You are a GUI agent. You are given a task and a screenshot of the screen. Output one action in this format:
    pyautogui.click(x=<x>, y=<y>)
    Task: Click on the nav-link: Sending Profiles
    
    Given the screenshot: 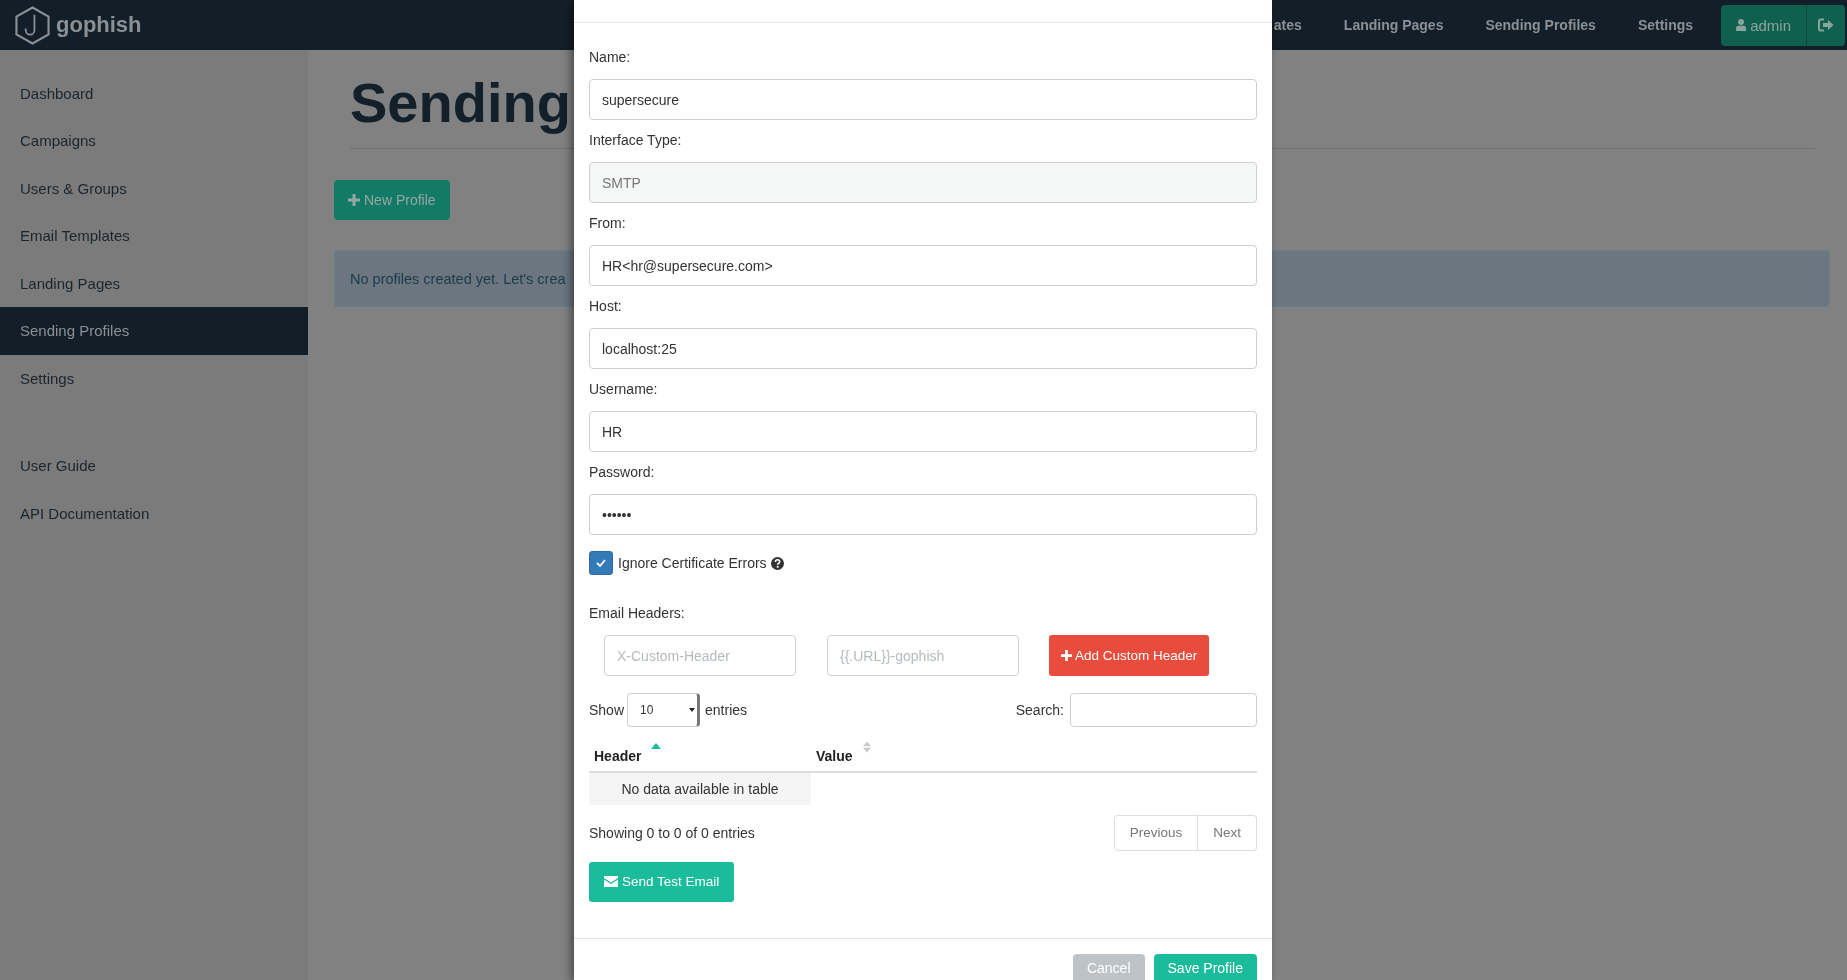 What is the action you would take?
    pyautogui.click(x=1540, y=25)
    